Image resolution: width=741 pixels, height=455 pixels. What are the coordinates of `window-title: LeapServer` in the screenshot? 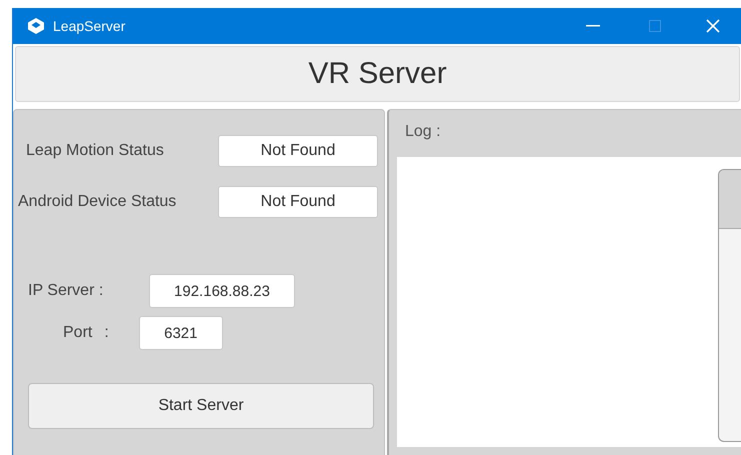 It's located at (89, 26).